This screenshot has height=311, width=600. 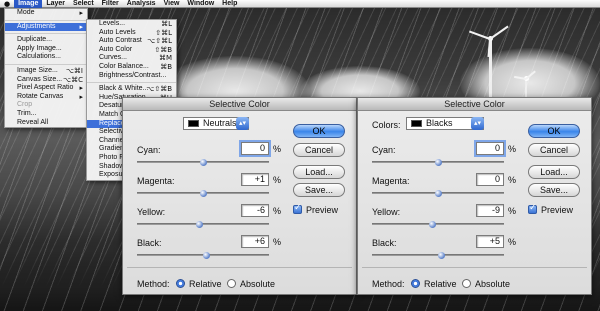 I want to click on menu-item-label: Rotate Canvas, so click(x=40, y=96).